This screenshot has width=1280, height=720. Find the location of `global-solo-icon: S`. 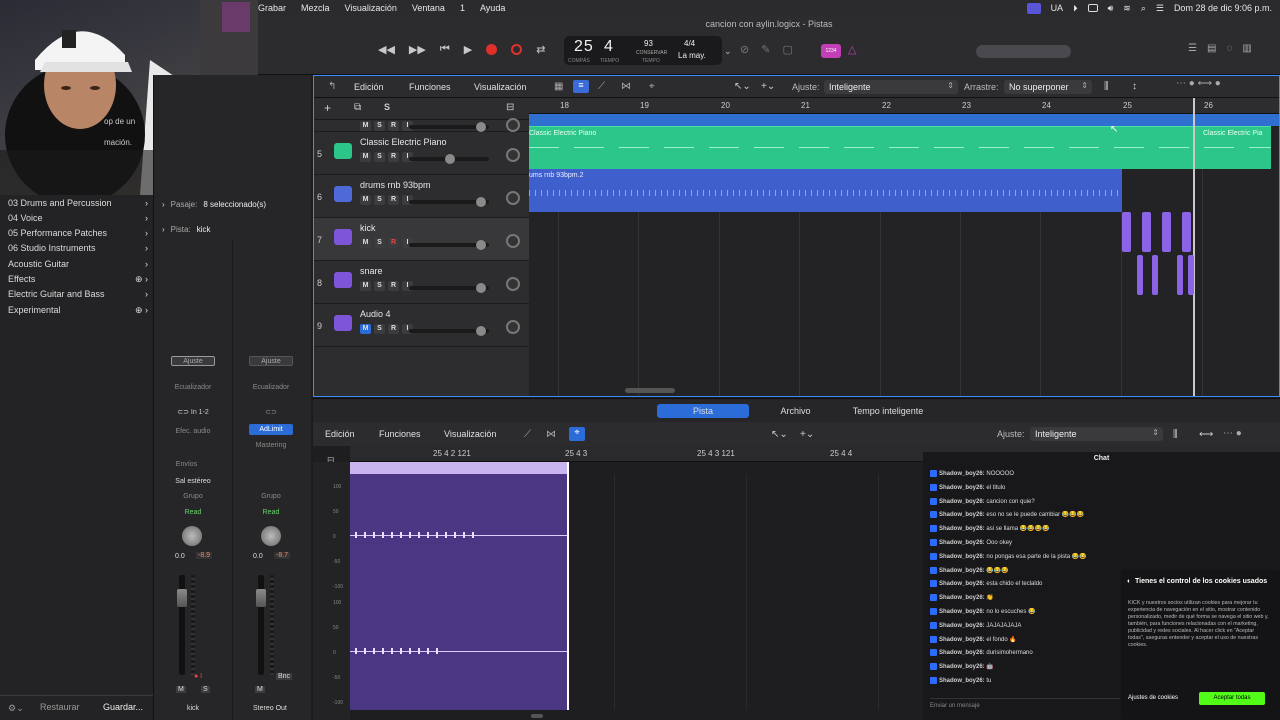

global-solo-icon: S is located at coordinates (387, 107).